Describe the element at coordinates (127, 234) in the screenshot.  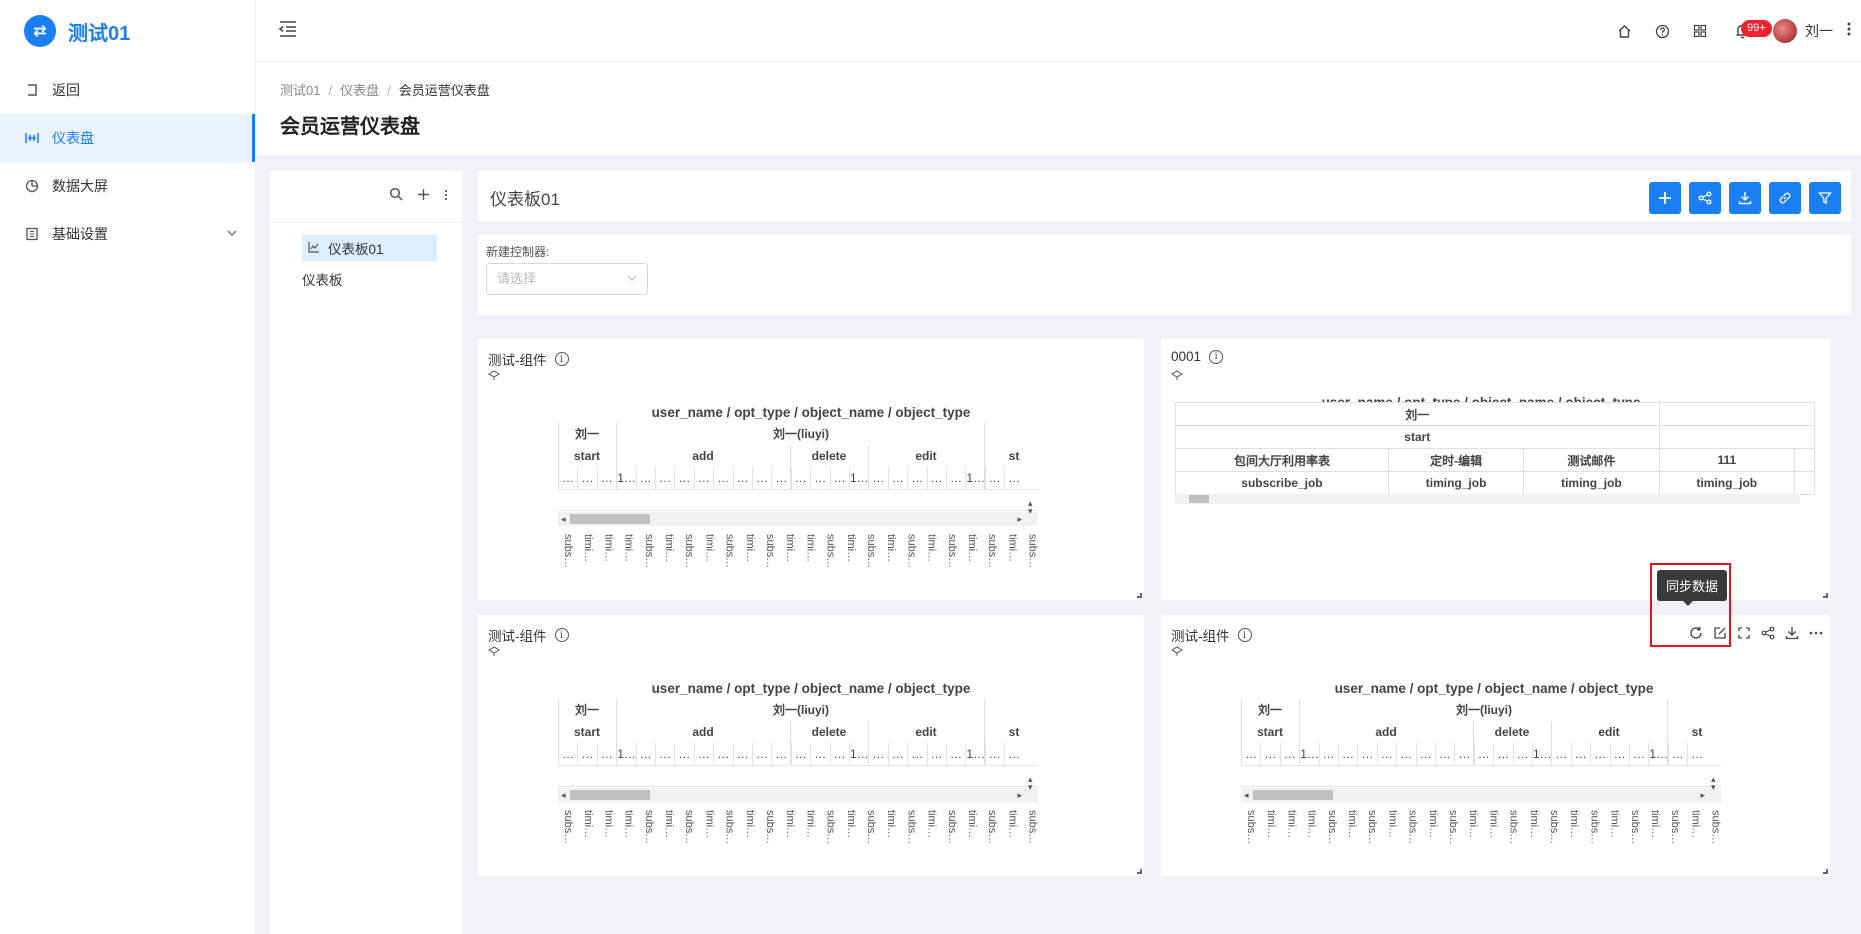
I see `sidebar-item-basic-settings: 基础设置` at that location.